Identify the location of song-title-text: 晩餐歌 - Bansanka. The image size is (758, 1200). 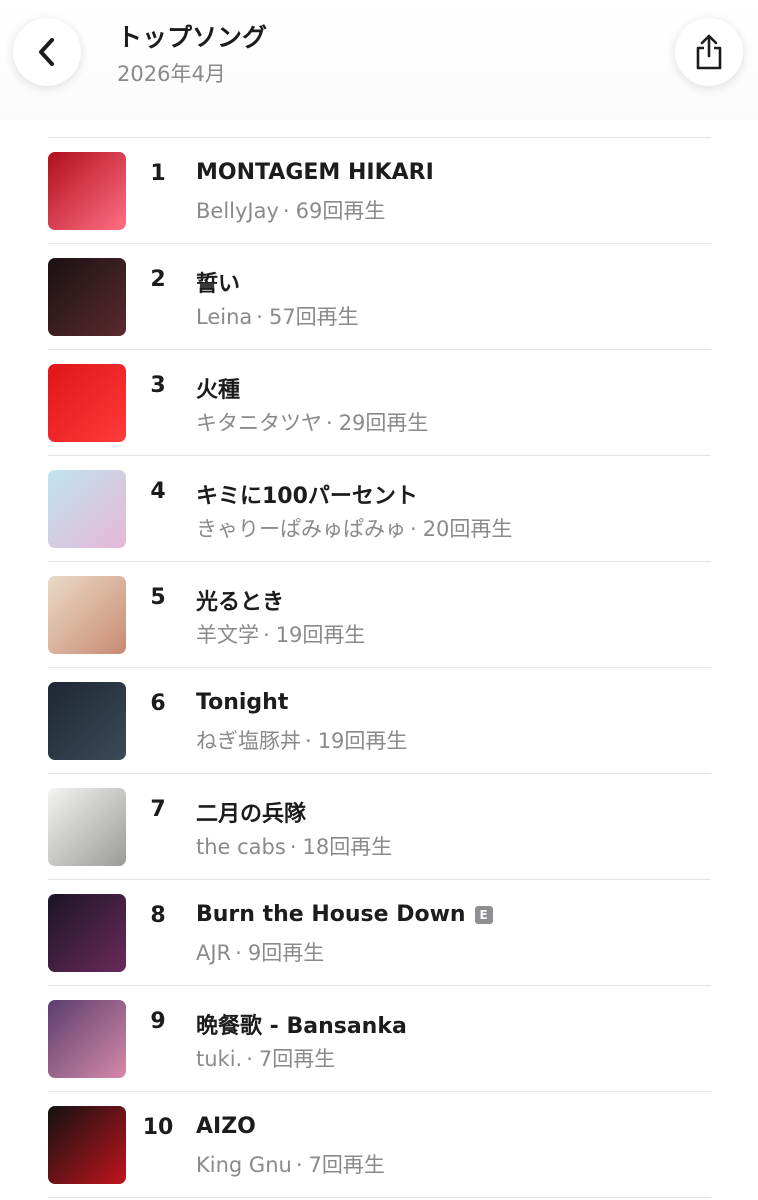
(301, 1026).